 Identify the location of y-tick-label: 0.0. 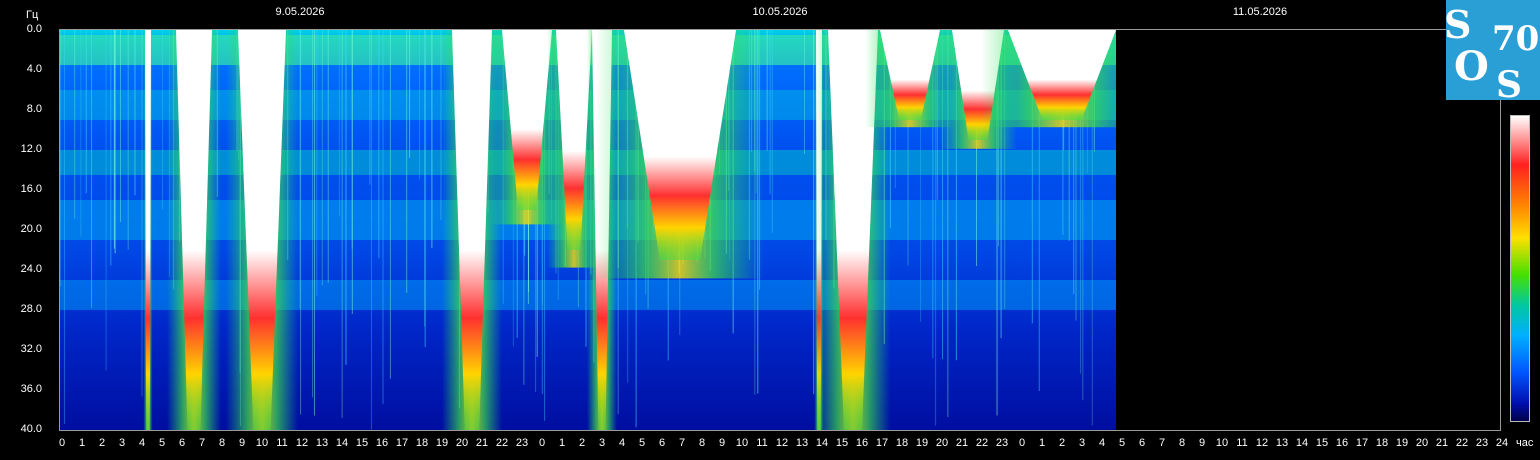
(34, 29).